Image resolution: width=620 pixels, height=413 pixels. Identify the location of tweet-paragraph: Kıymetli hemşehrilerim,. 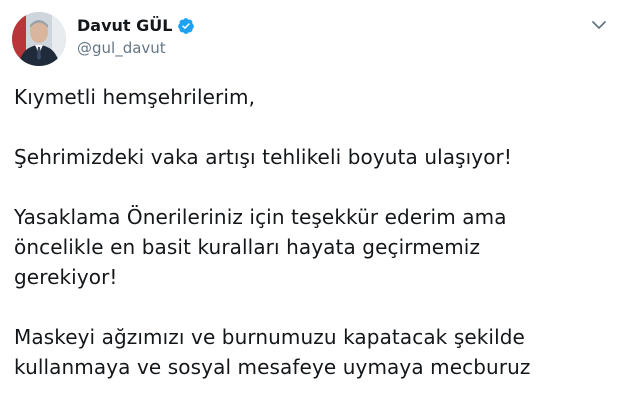
(314, 97).